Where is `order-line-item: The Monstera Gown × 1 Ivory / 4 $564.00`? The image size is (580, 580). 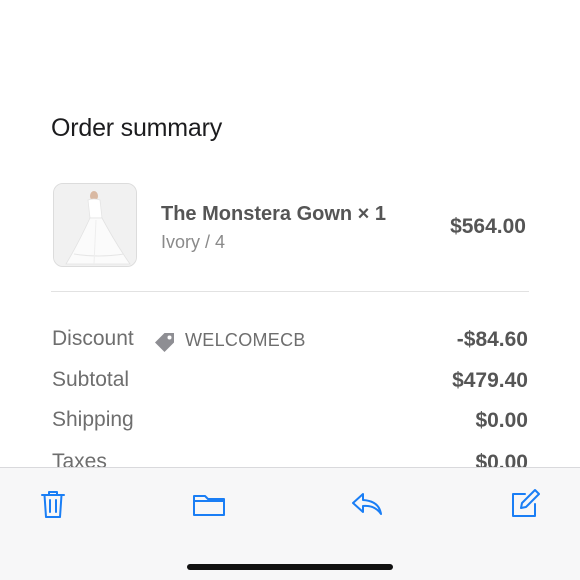
order-line-item: The Monstera Gown × 1 Ivory / 4 $564.00 is located at coordinates (291, 226).